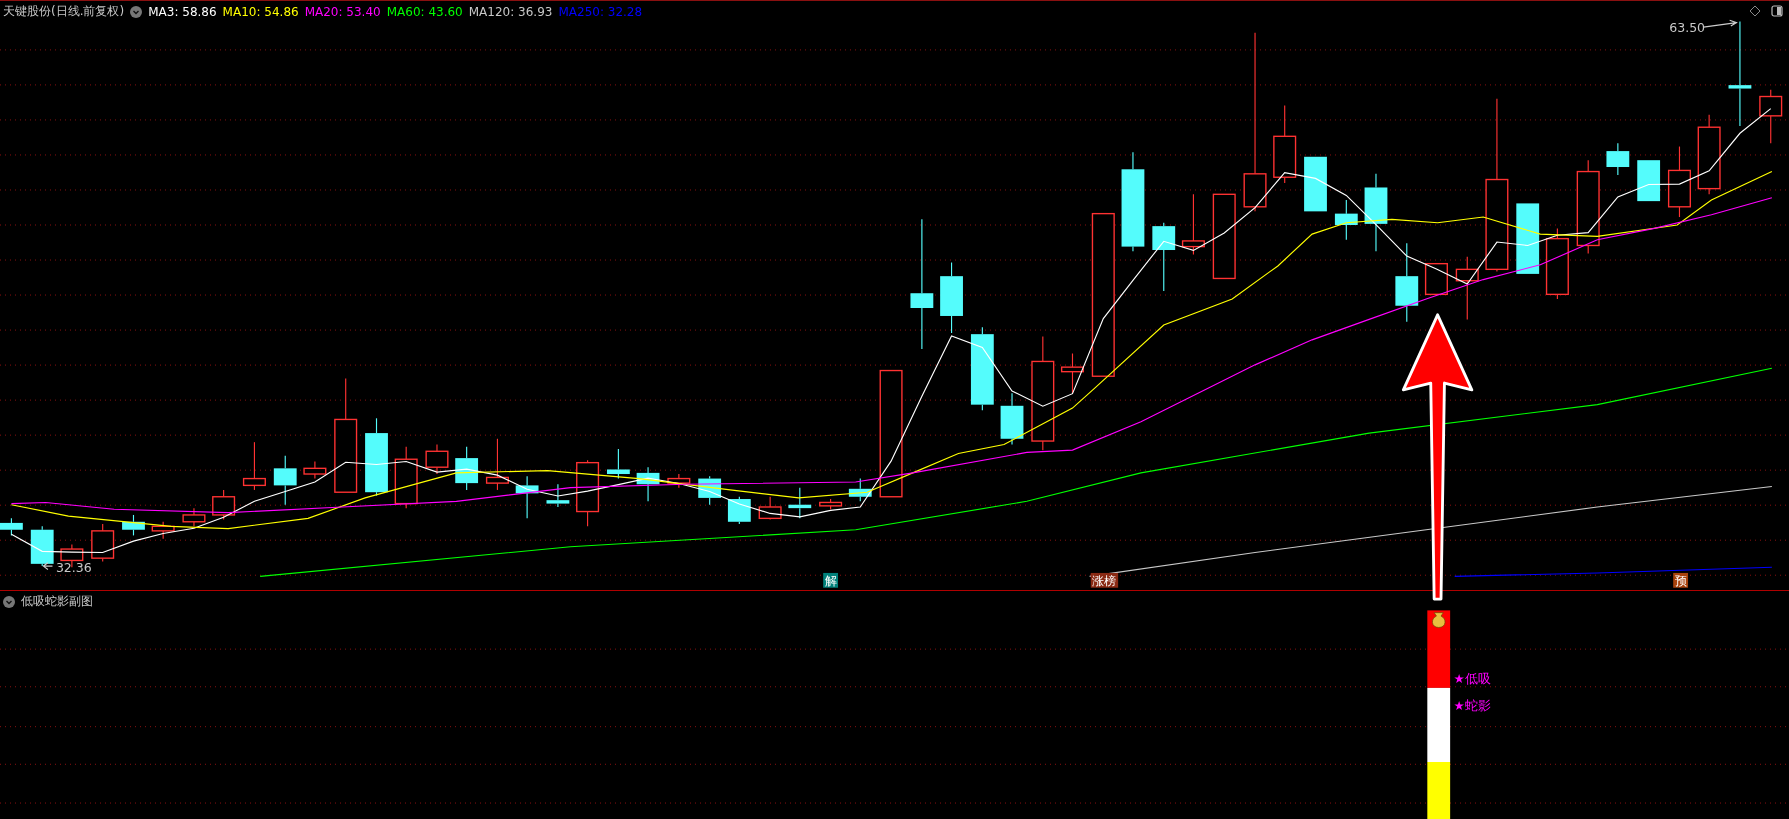  I want to click on price-label: 63.50, so click(1687, 27).